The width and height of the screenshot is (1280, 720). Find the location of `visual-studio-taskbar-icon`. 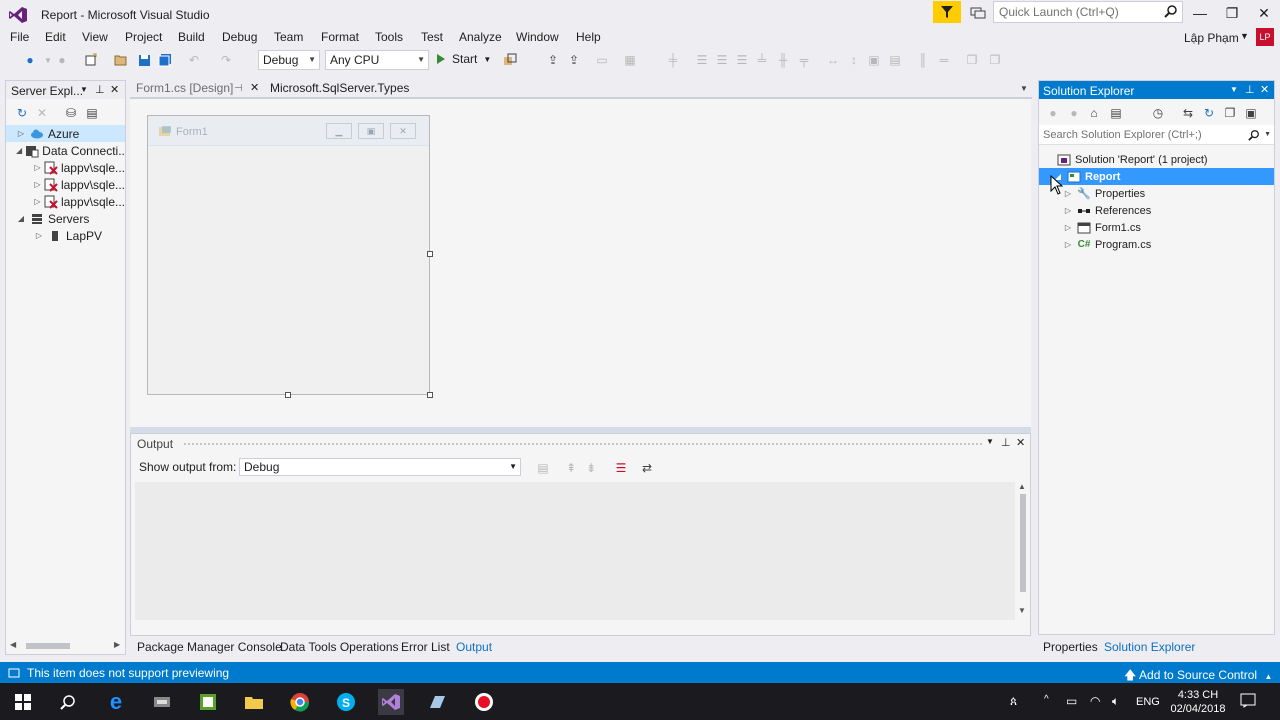

visual-studio-taskbar-icon is located at coordinates (391, 702).